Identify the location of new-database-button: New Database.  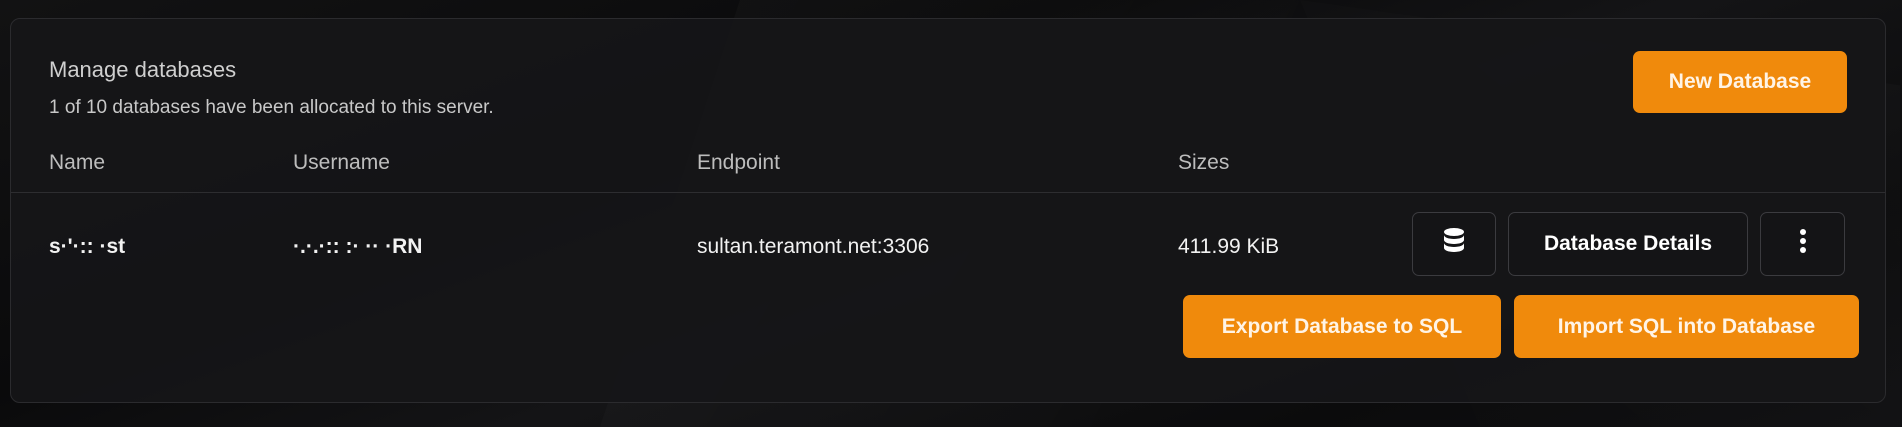
(1740, 82).